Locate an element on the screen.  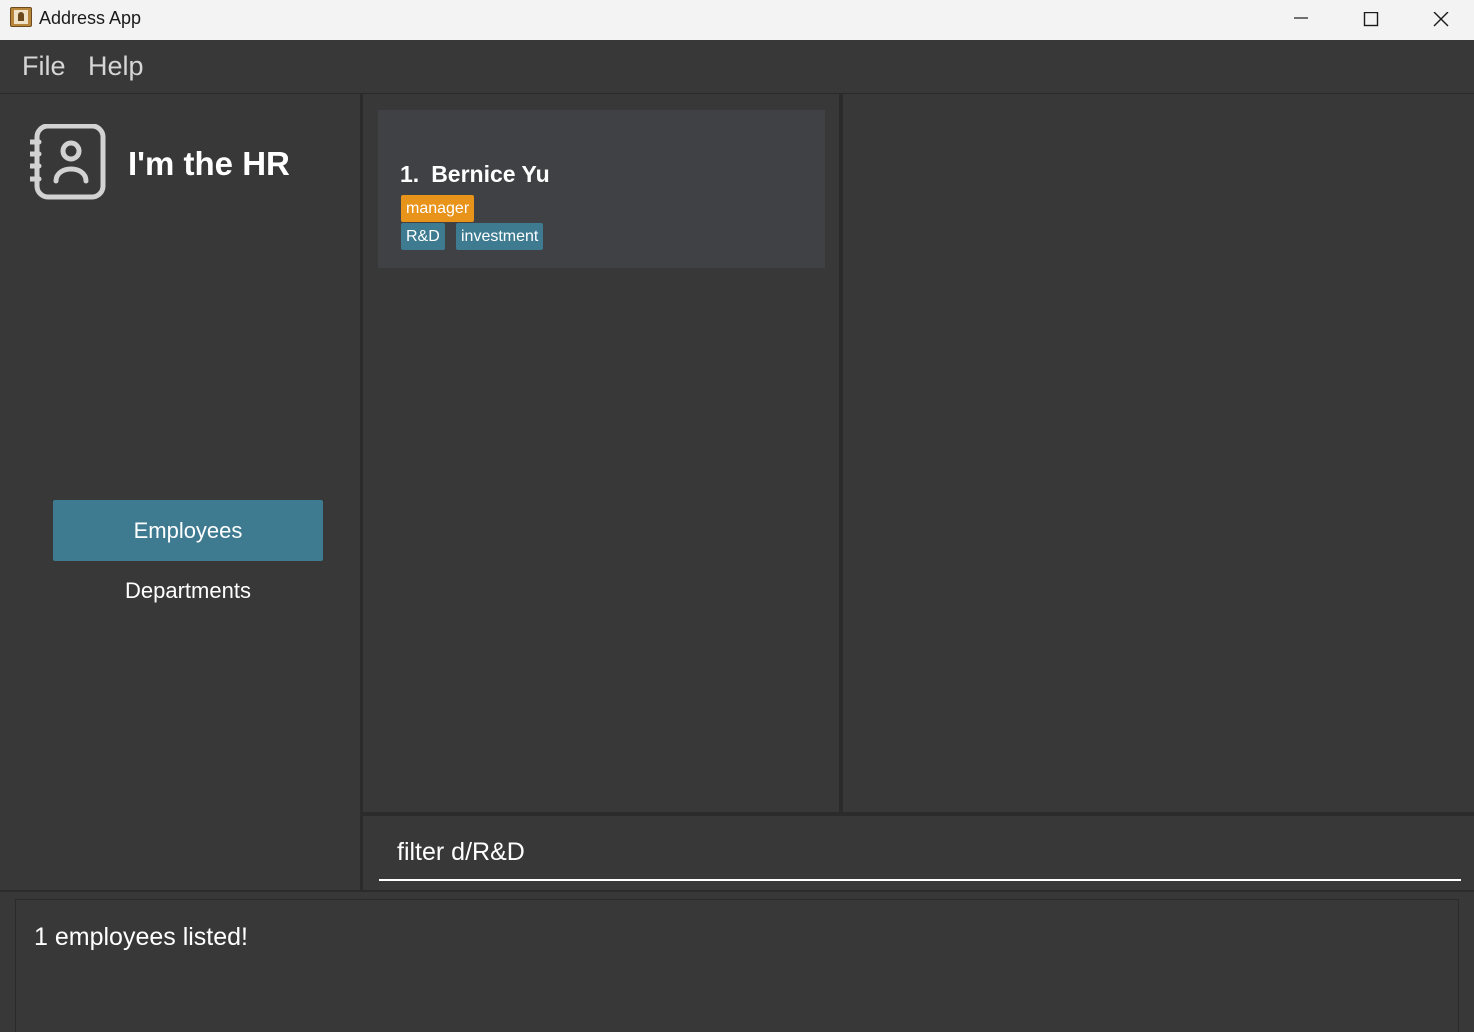
contact-book-icon is located at coordinates (68, 162).